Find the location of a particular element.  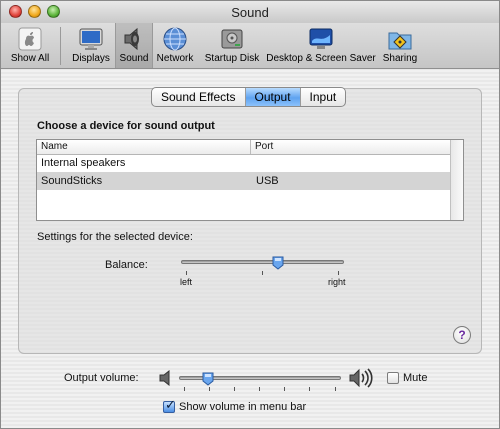

table-row-selected: SoundSticks USB is located at coordinates (244, 181).